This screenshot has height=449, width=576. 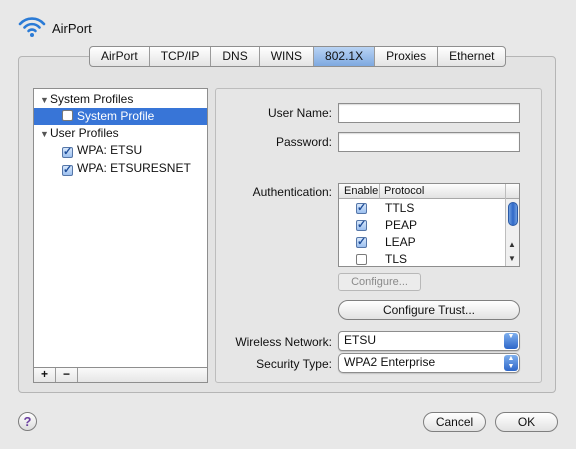 What do you see at coordinates (407, 56) in the screenshot?
I see `tab-proxies: Proxies` at bounding box center [407, 56].